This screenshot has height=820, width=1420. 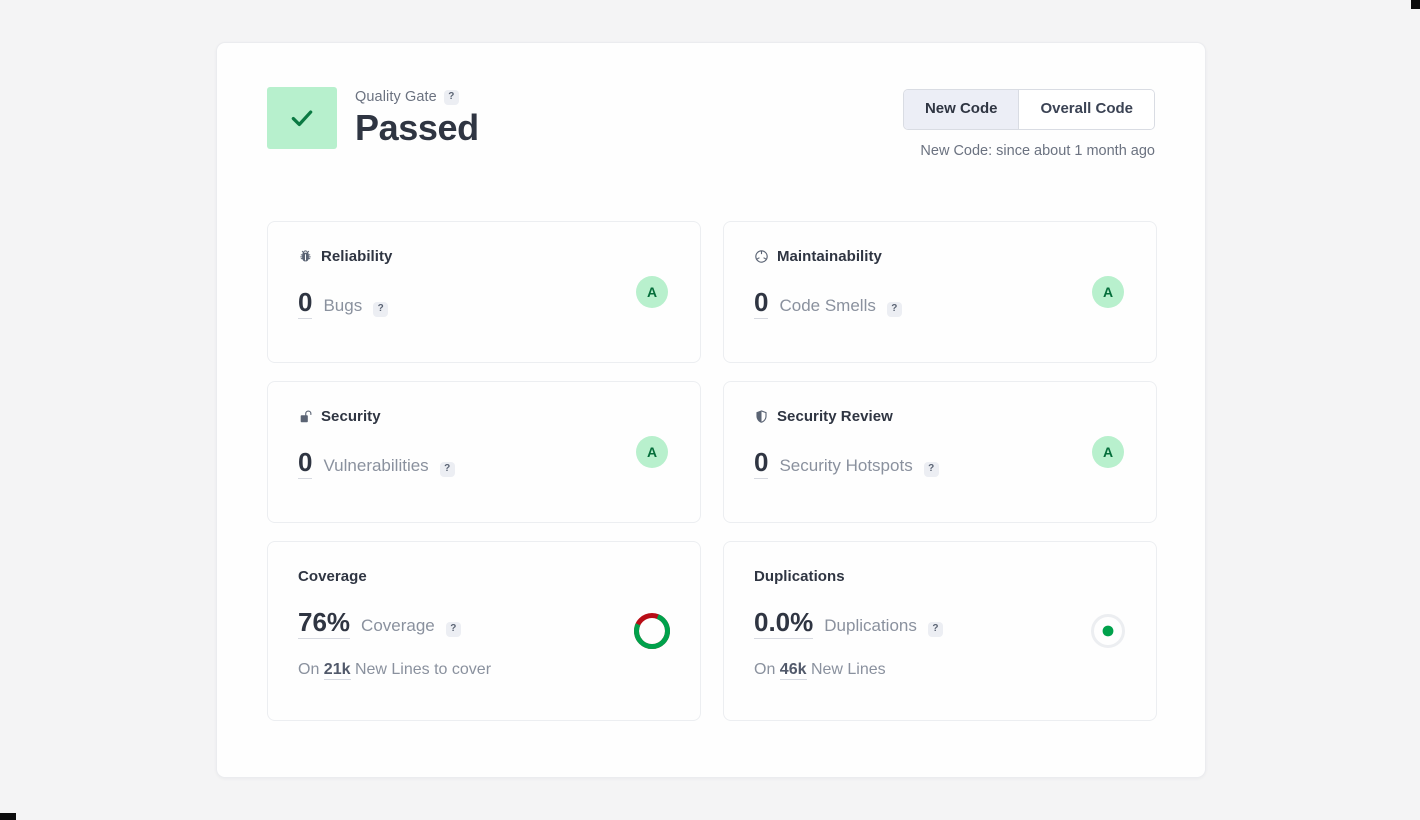 What do you see at coordinates (931, 469) in the screenshot?
I see `metric-help-icon-security-hotspots: ?` at bounding box center [931, 469].